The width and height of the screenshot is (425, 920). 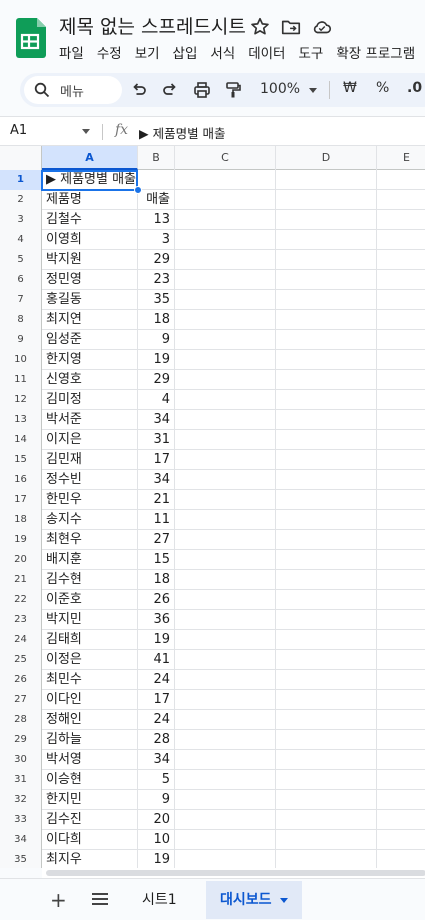 I want to click on cell-b: 34, so click(x=156, y=420).